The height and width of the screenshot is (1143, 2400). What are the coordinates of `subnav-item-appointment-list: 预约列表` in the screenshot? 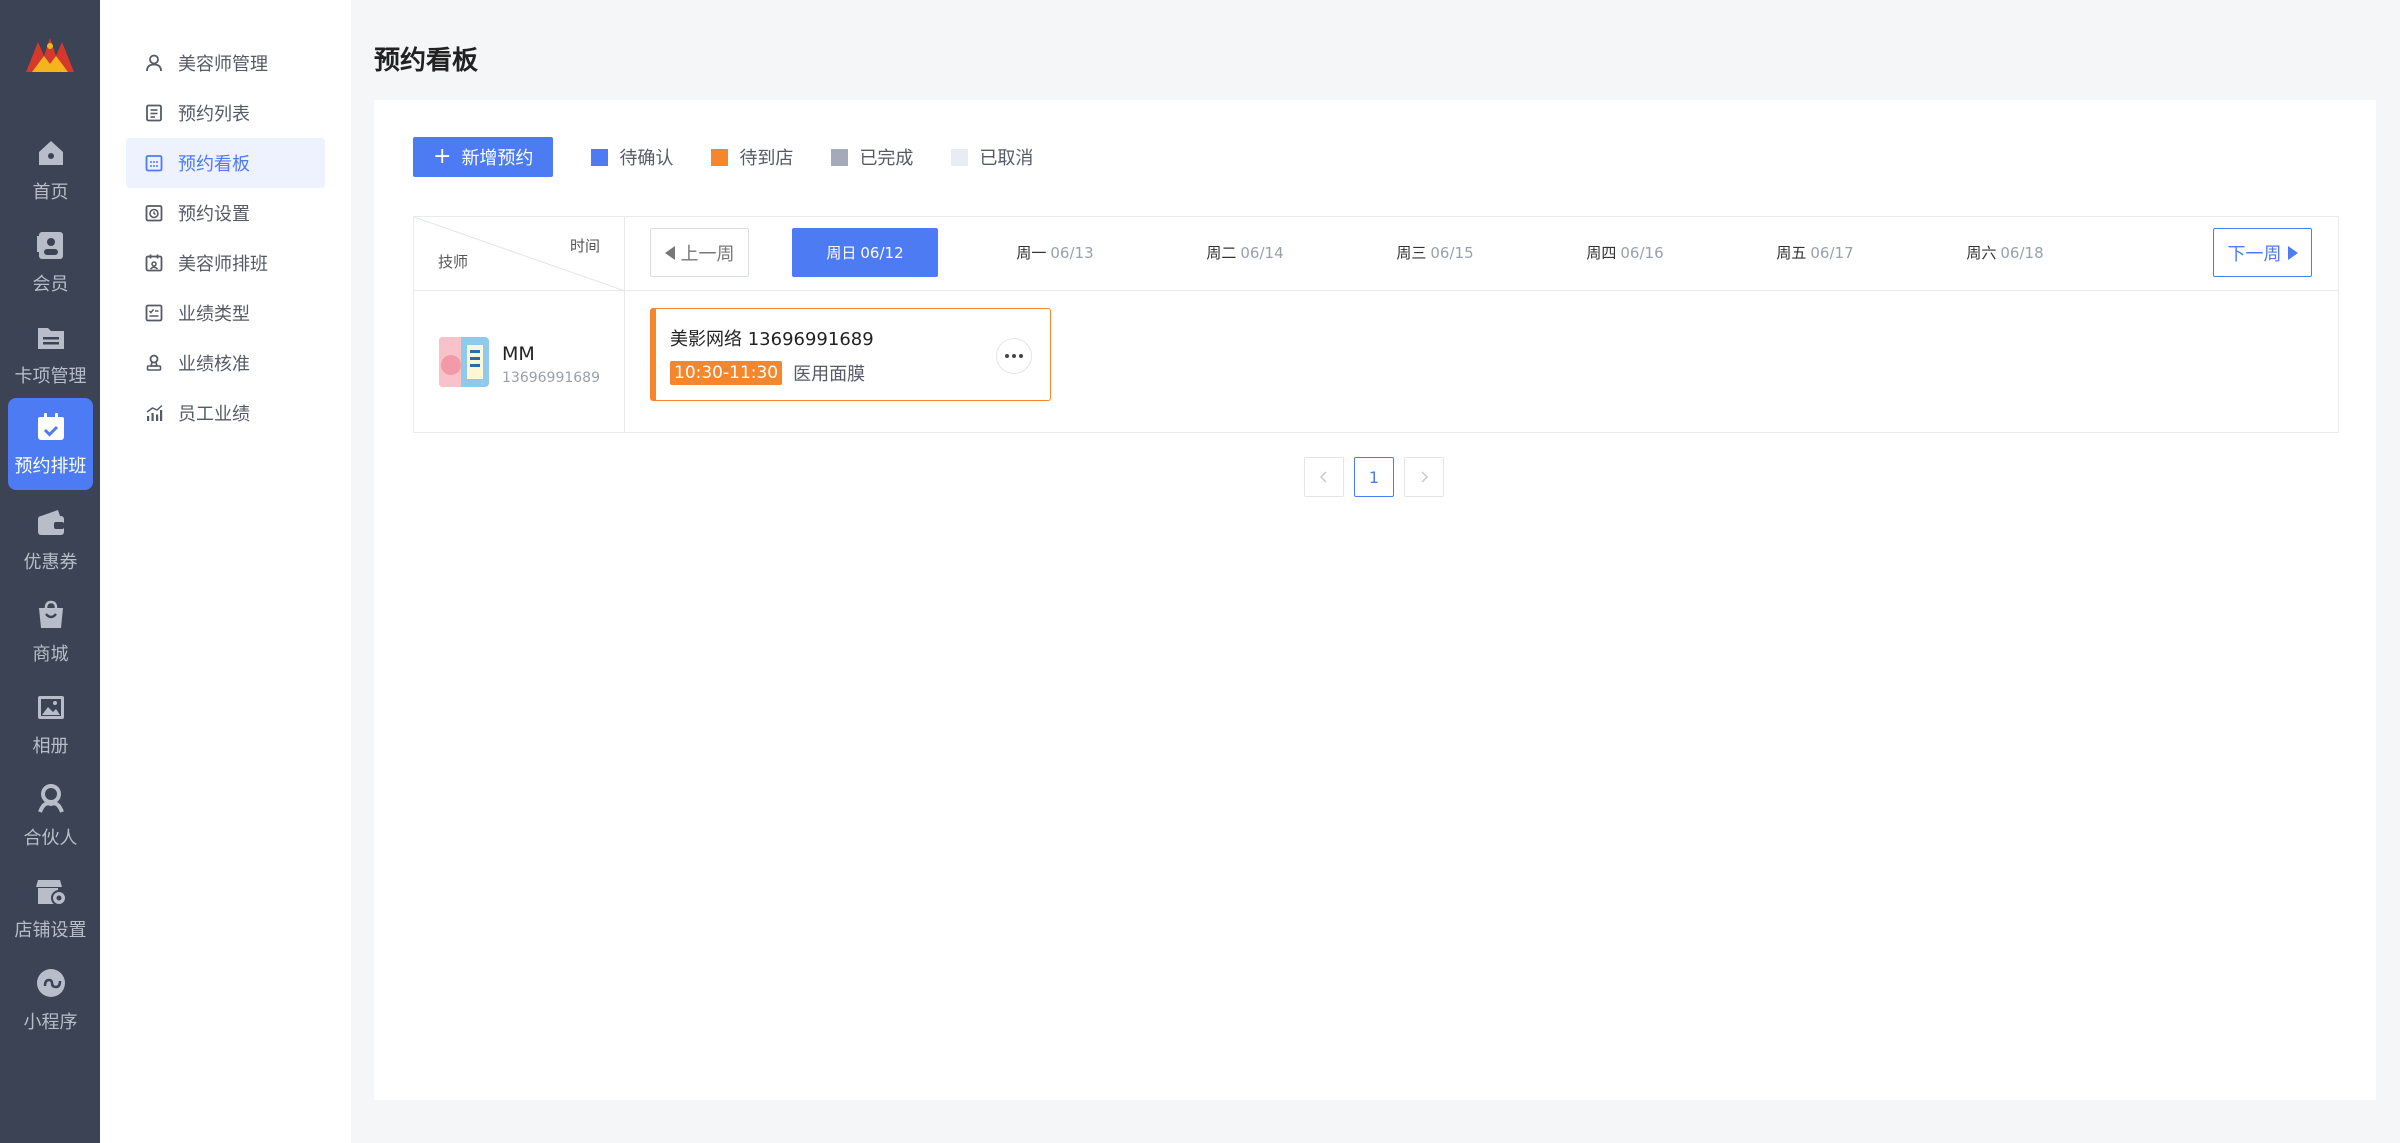 It's located at (225, 113).